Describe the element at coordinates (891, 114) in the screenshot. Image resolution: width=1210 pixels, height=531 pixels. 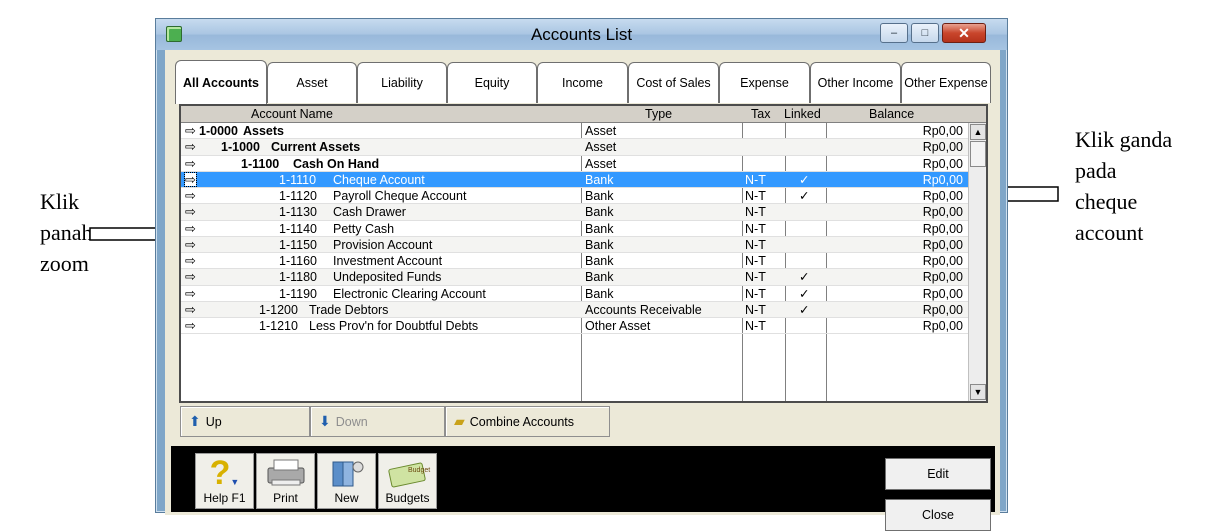
I see `col-balance: Balance` at that location.